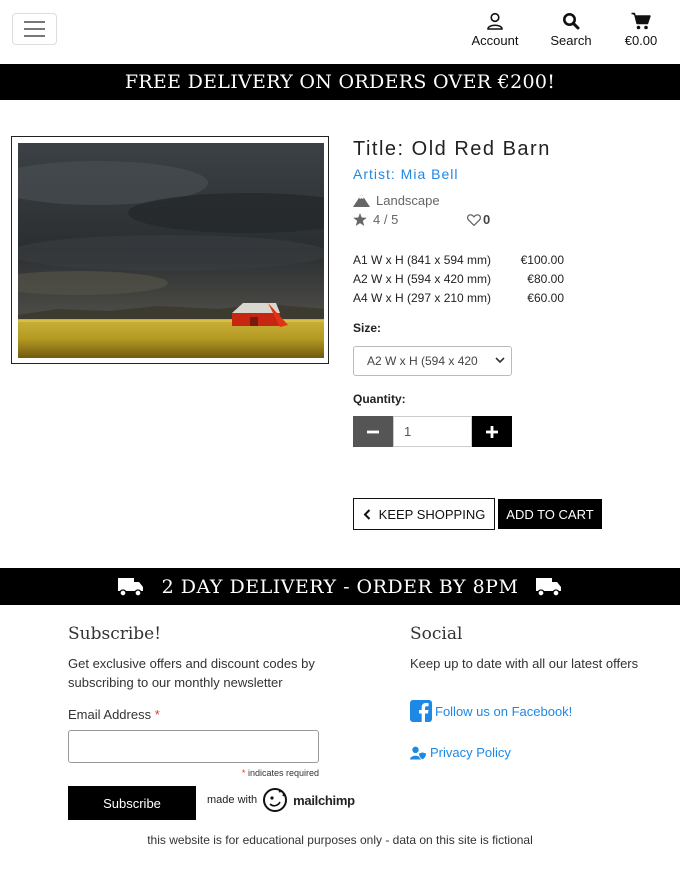 The height and width of the screenshot is (881, 680). What do you see at coordinates (324, 800) in the screenshot?
I see `mailchimp-wordmark: mailchimp` at bounding box center [324, 800].